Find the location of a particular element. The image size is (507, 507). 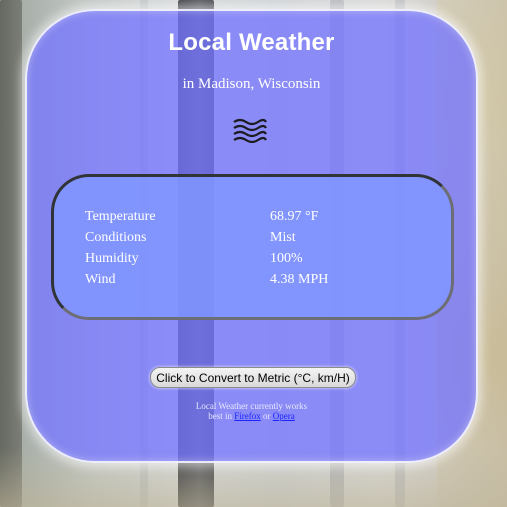

browser-note-line1: Local Weather currently works is located at coordinates (251, 406).